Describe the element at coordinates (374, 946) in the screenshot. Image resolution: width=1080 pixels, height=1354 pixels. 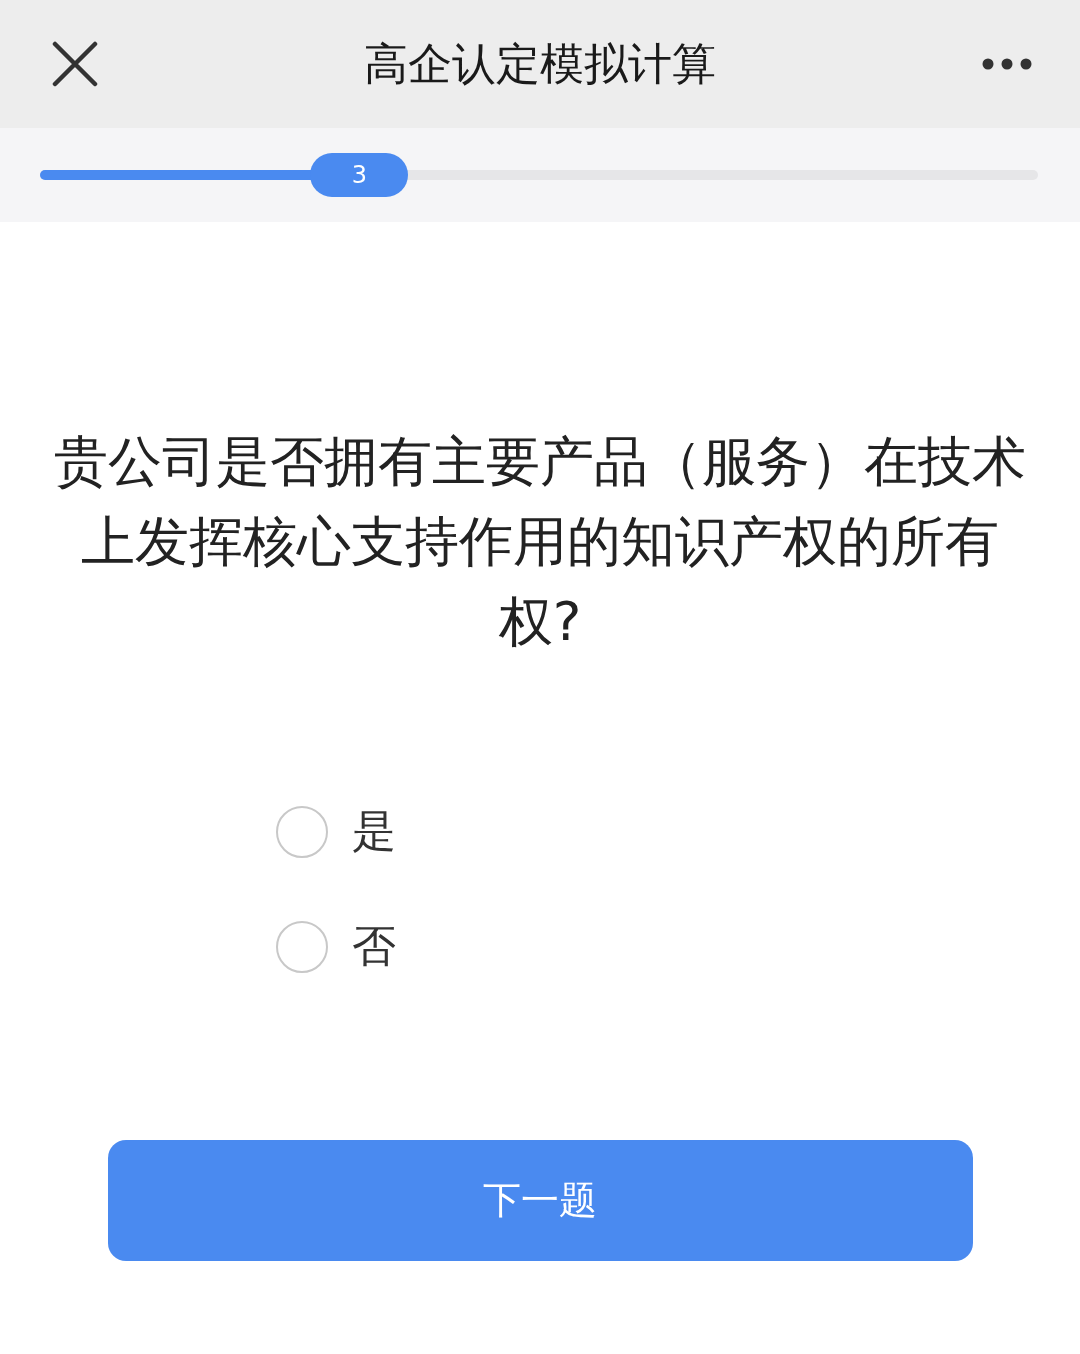
I see `option-label: 否` at that location.